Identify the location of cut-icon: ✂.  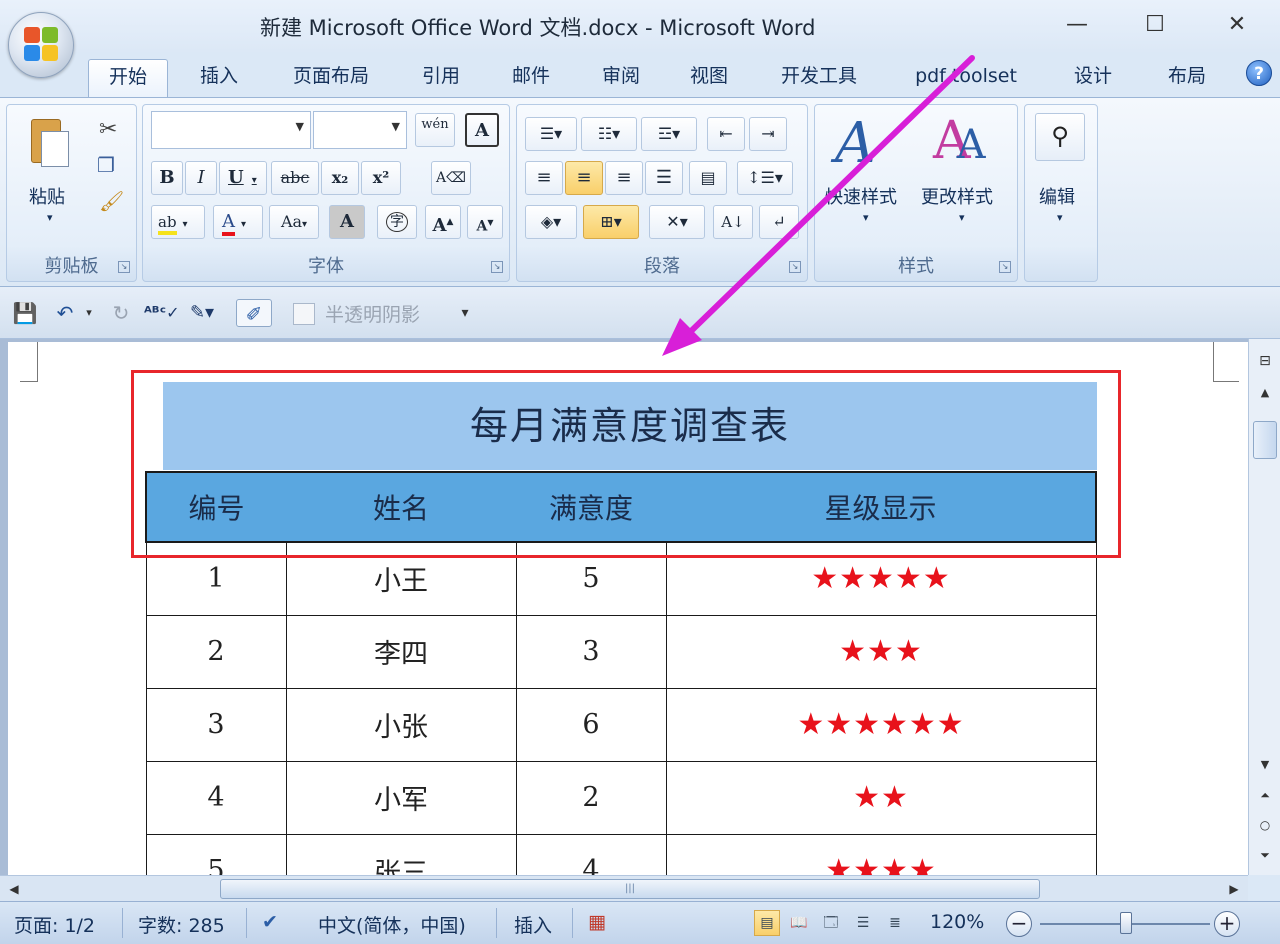
(108, 129).